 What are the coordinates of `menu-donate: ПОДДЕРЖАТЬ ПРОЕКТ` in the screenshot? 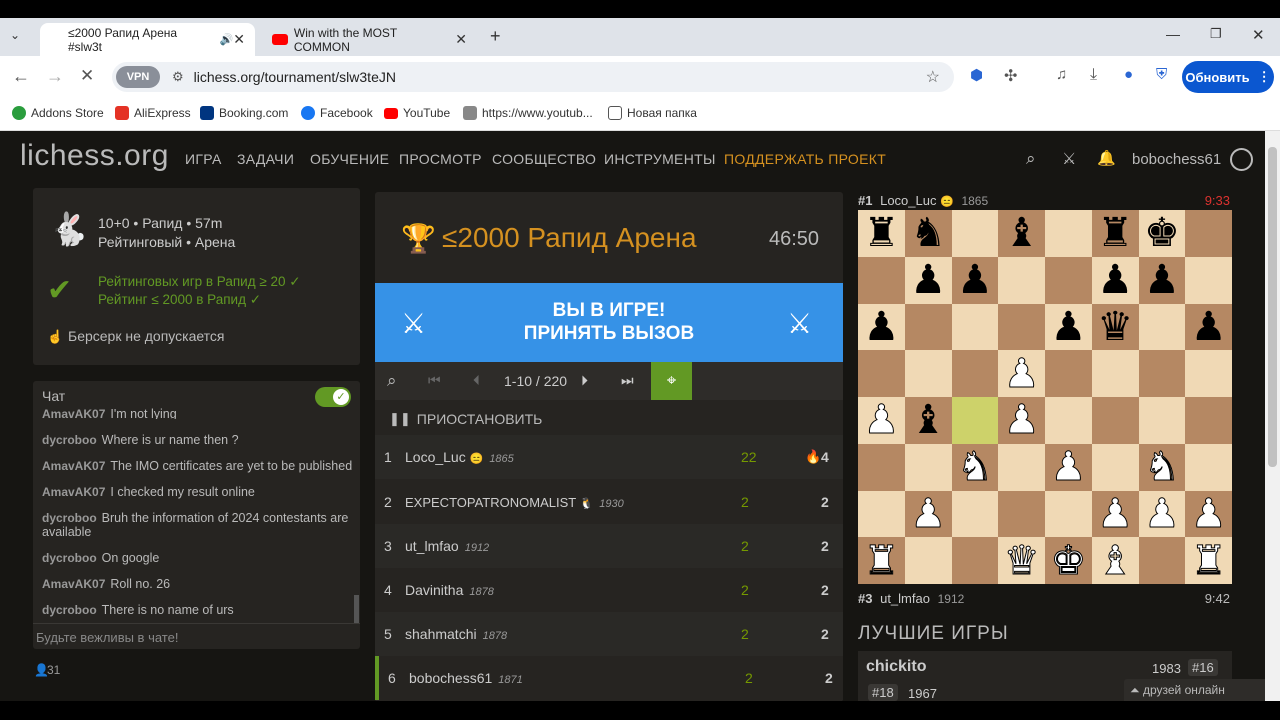 It's located at (805, 159).